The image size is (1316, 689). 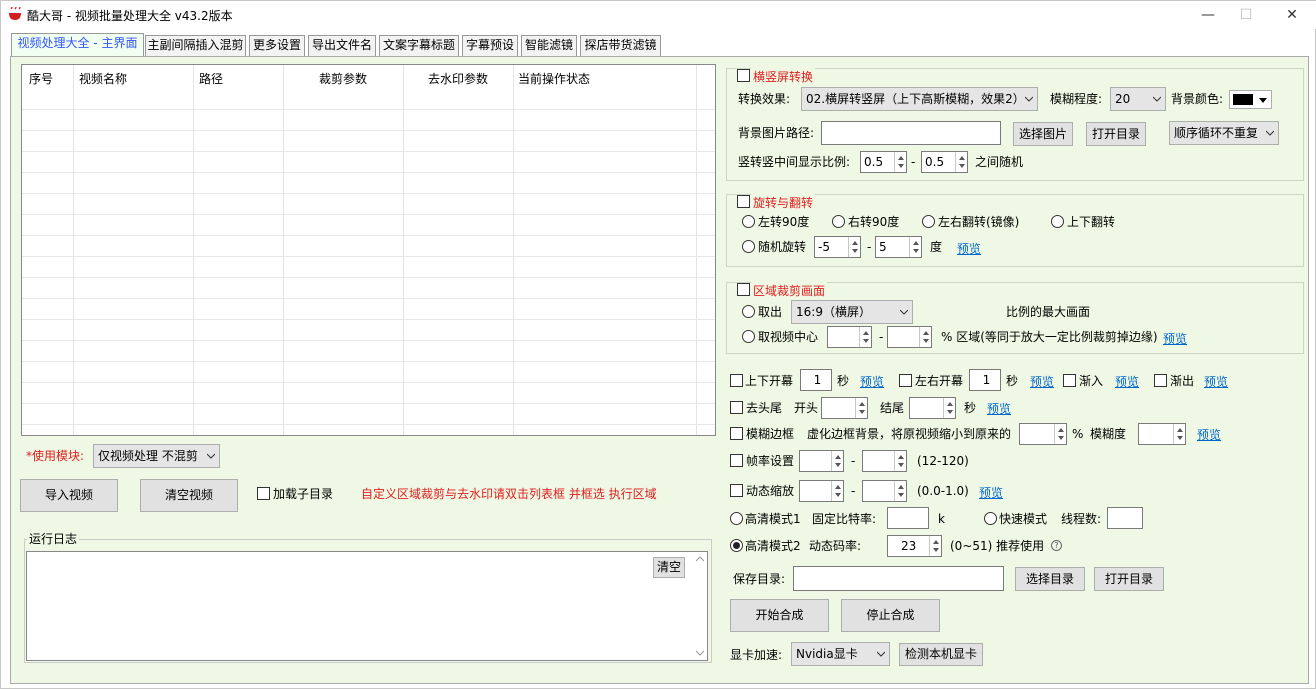 I want to click on open-vertical-checkbox, so click(x=736, y=380).